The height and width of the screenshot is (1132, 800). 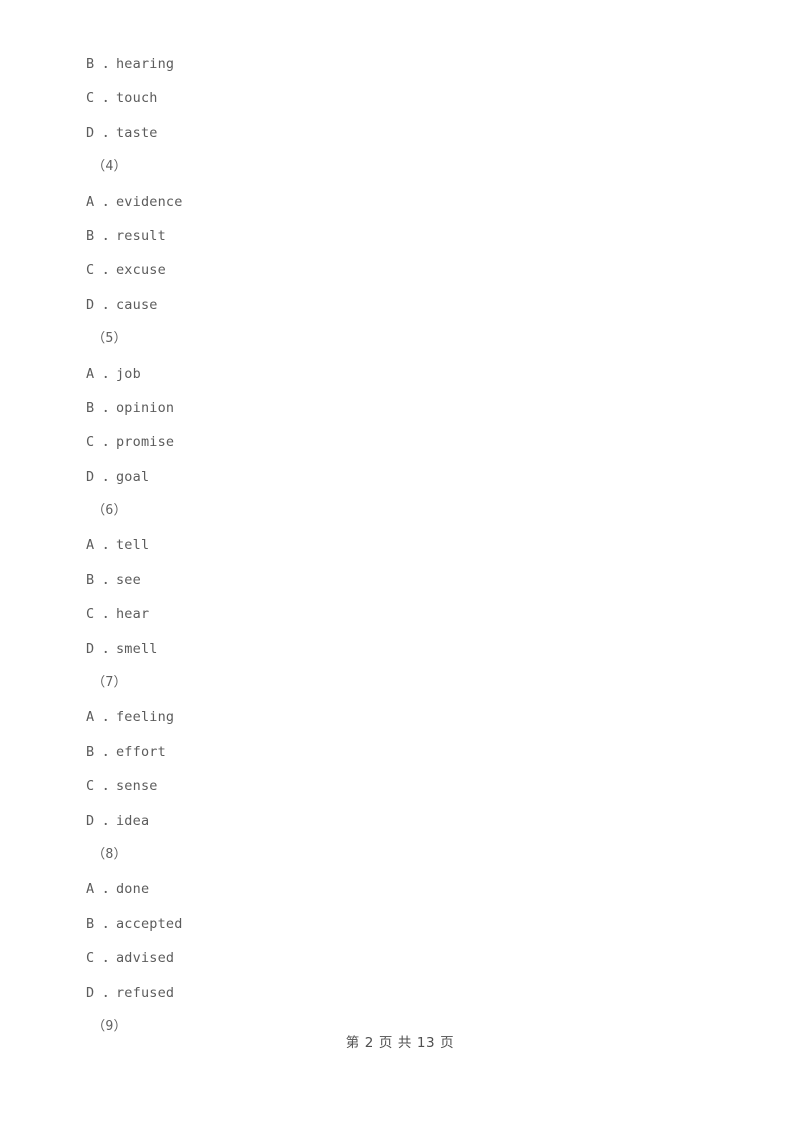 What do you see at coordinates (400, 477) in the screenshot?
I see `answer-option: D ．goal` at bounding box center [400, 477].